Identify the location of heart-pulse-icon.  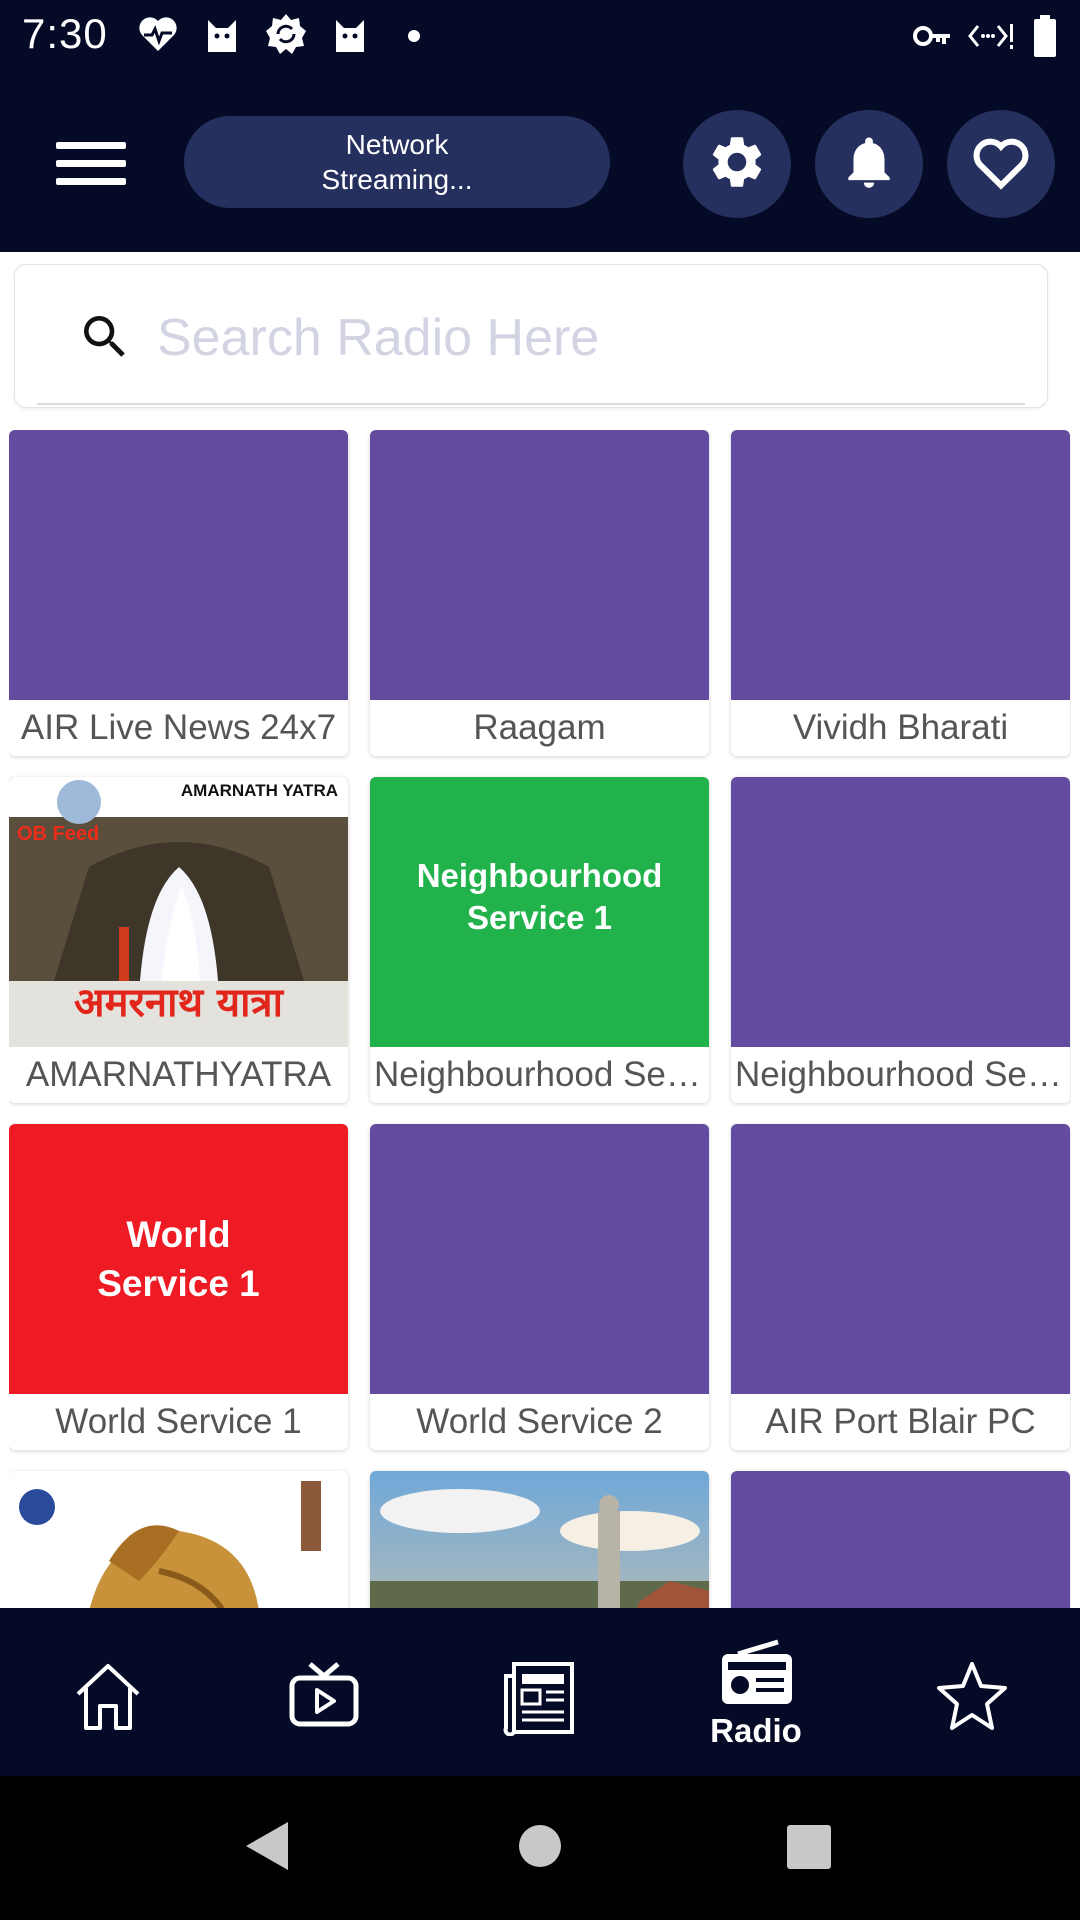
(158, 36).